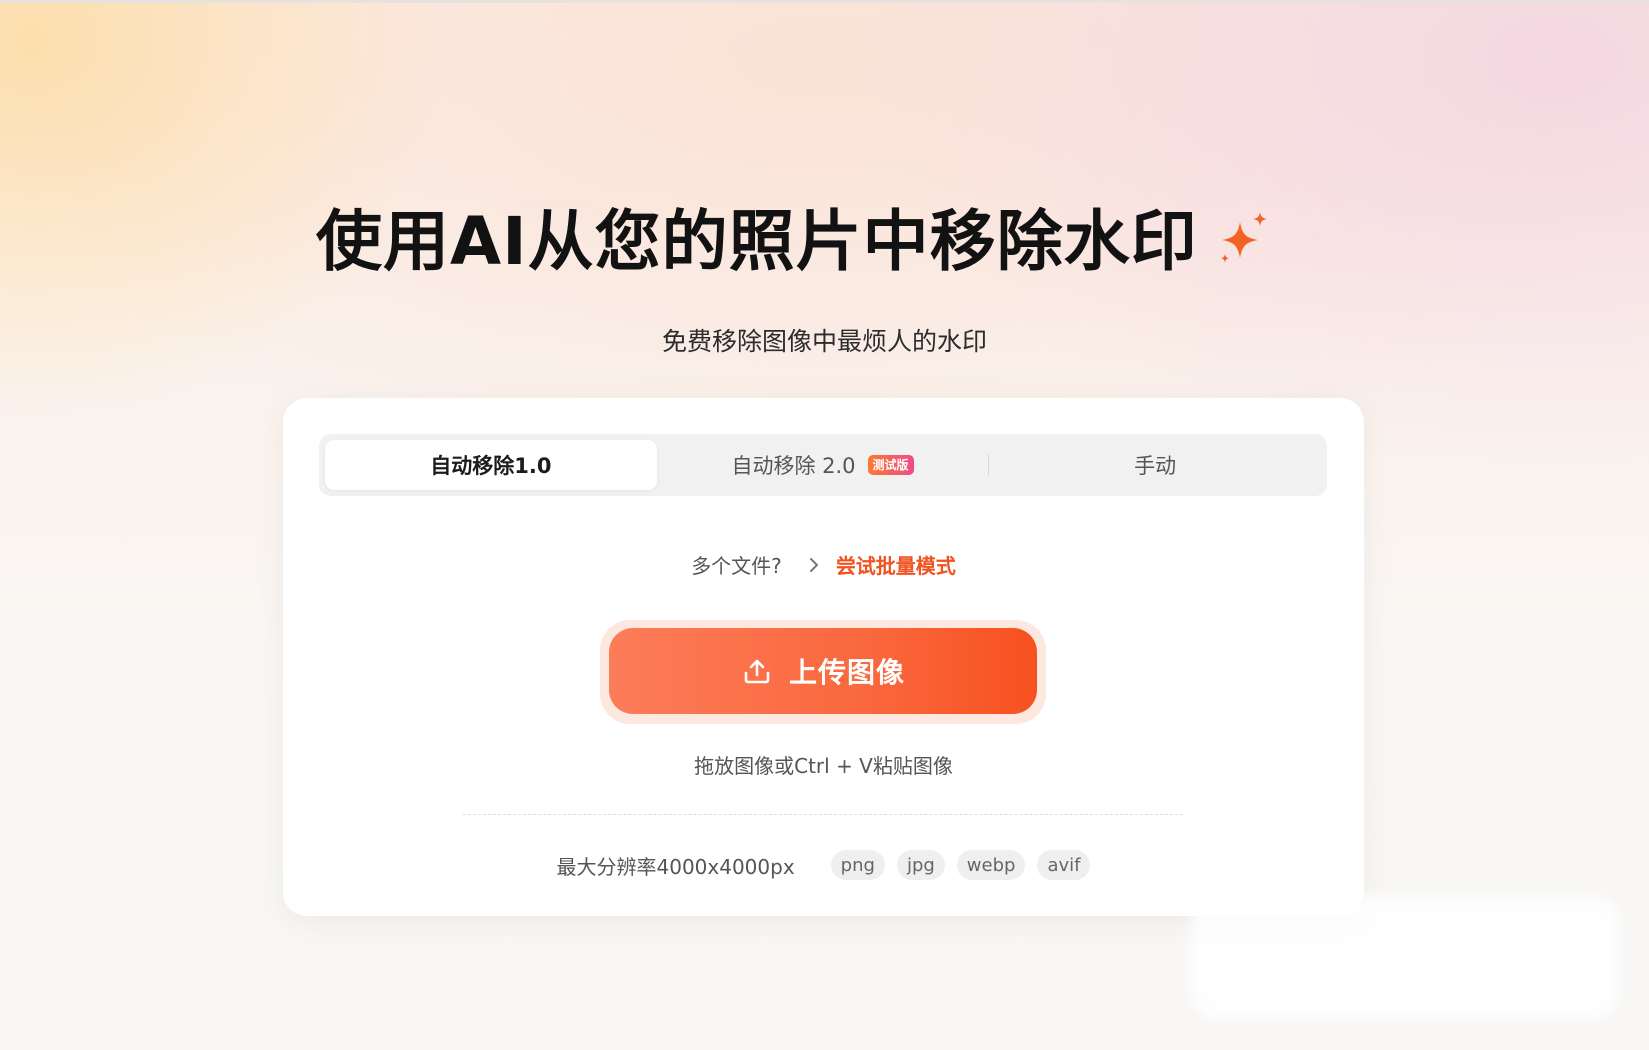 This screenshot has height=1050, width=1649. I want to click on sparkle-icon, so click(1243, 237).